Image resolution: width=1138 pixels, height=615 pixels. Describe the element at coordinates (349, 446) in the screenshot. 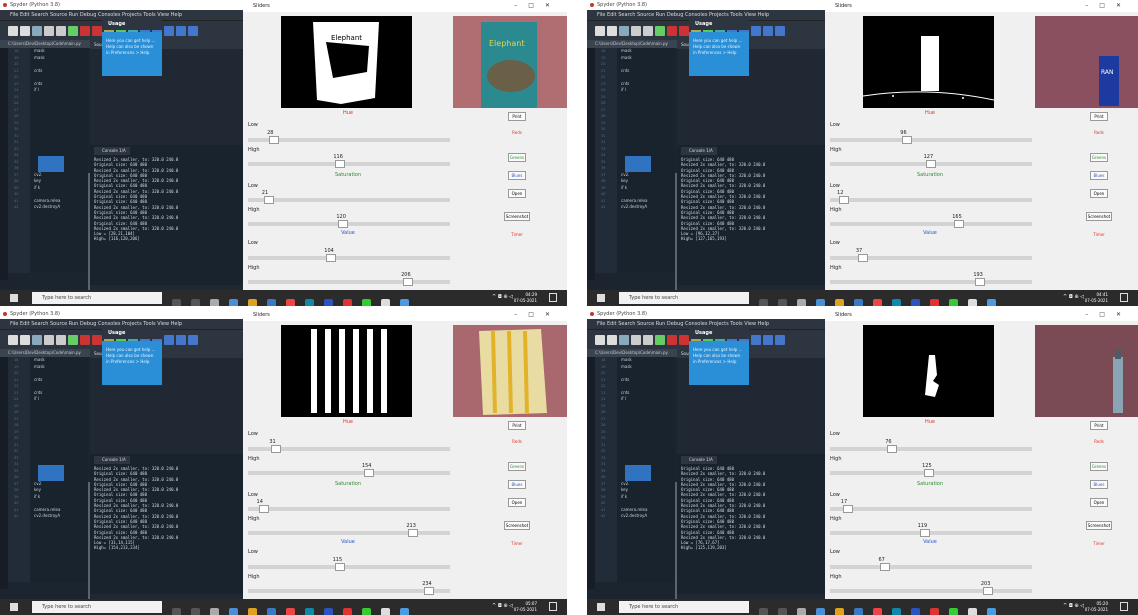

I see `hue_low-slider: 31` at that location.